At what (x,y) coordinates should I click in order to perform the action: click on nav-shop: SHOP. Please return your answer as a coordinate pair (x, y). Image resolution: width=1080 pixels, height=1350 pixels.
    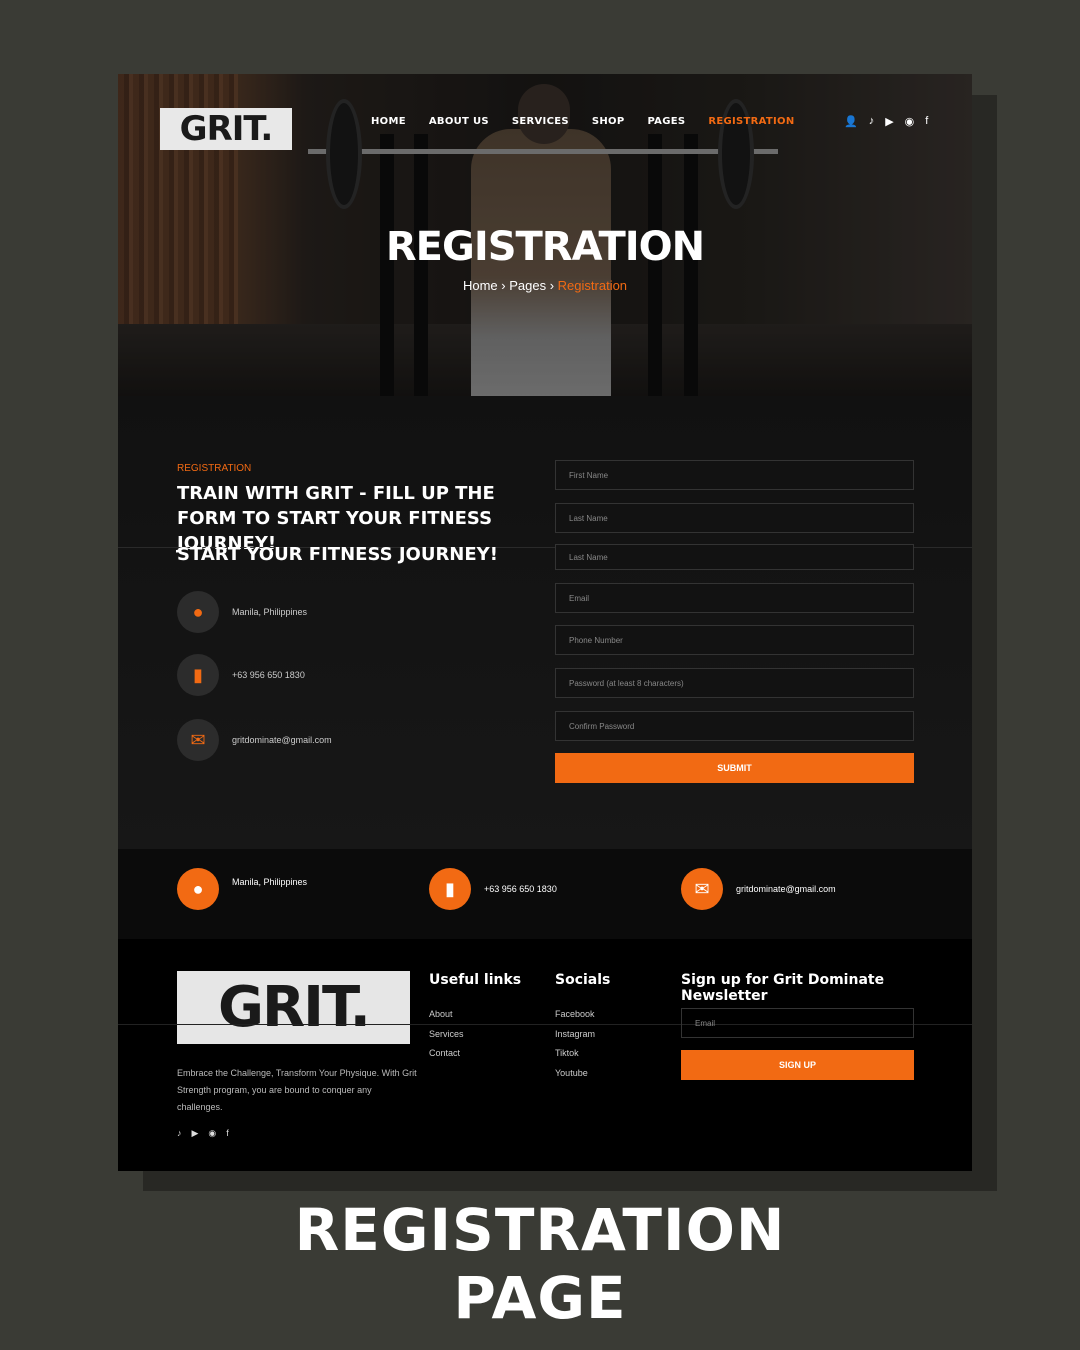
    Looking at the image, I should click on (608, 121).